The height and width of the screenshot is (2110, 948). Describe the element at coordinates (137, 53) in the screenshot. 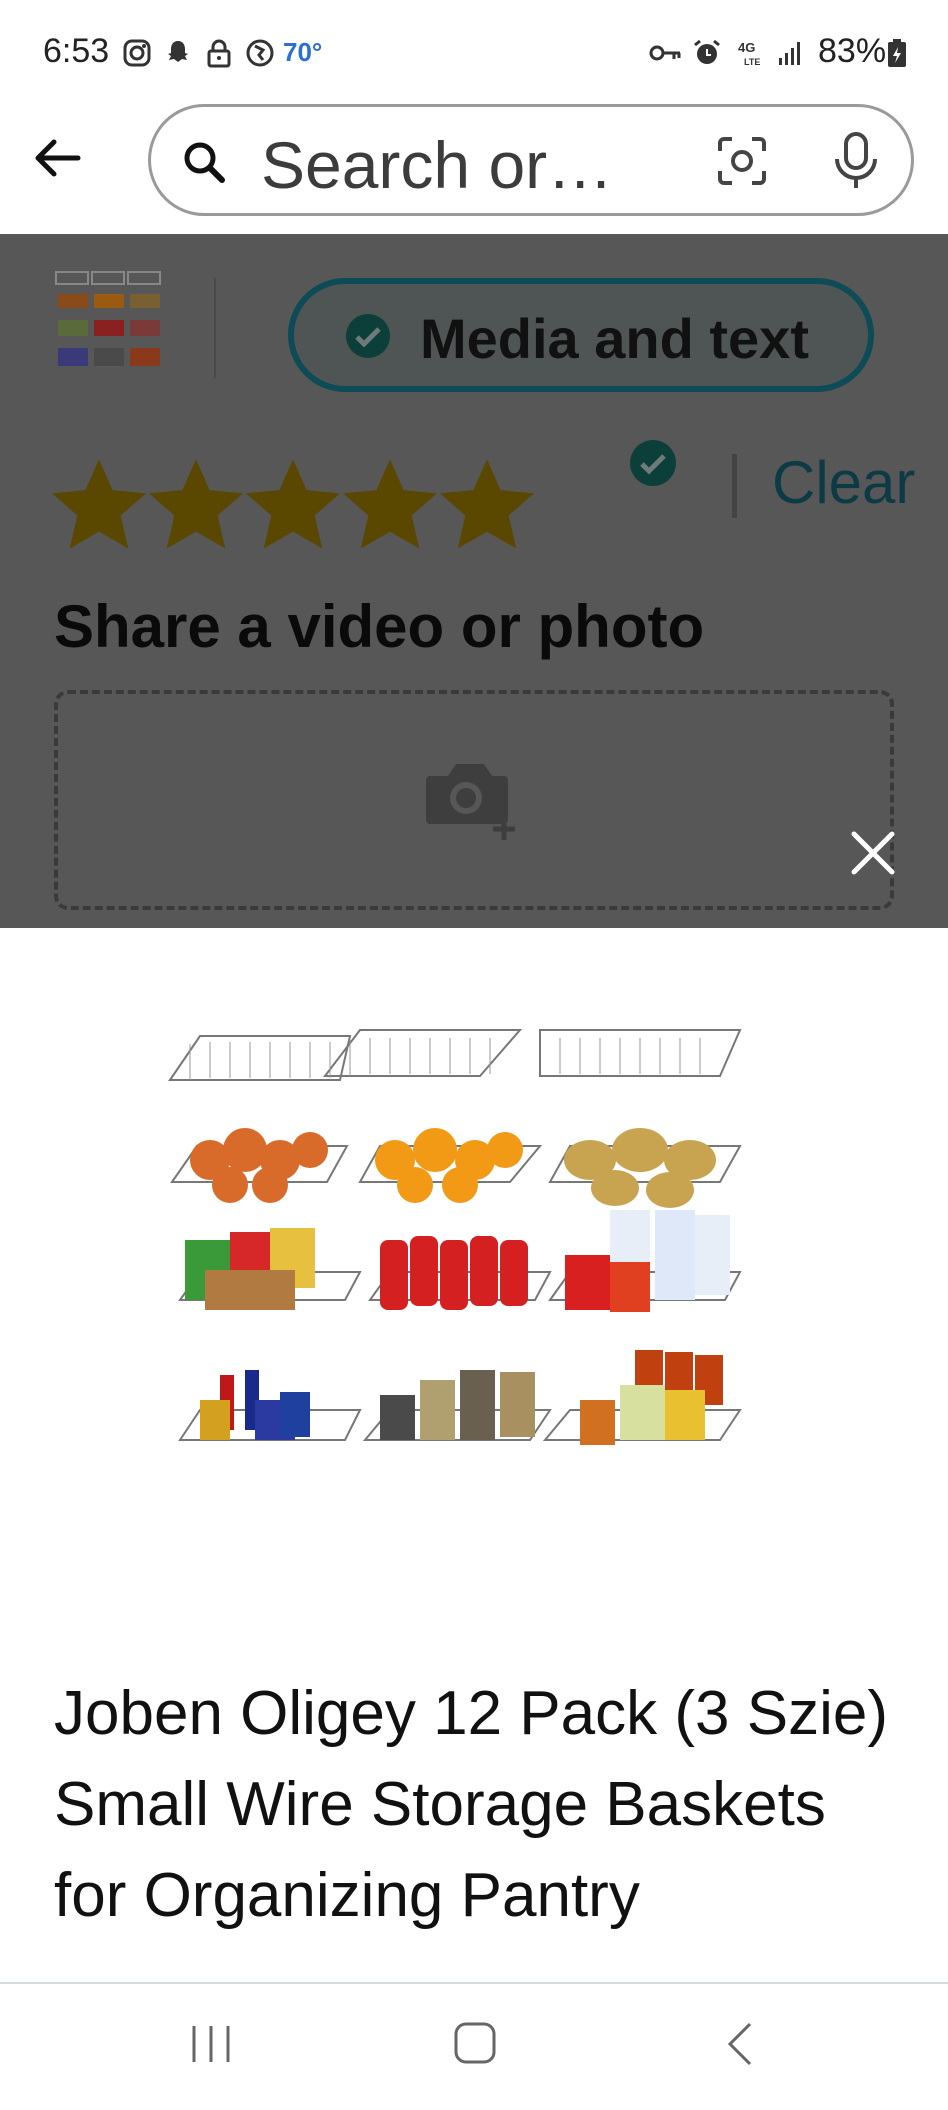

I see `instagram-icon` at that location.